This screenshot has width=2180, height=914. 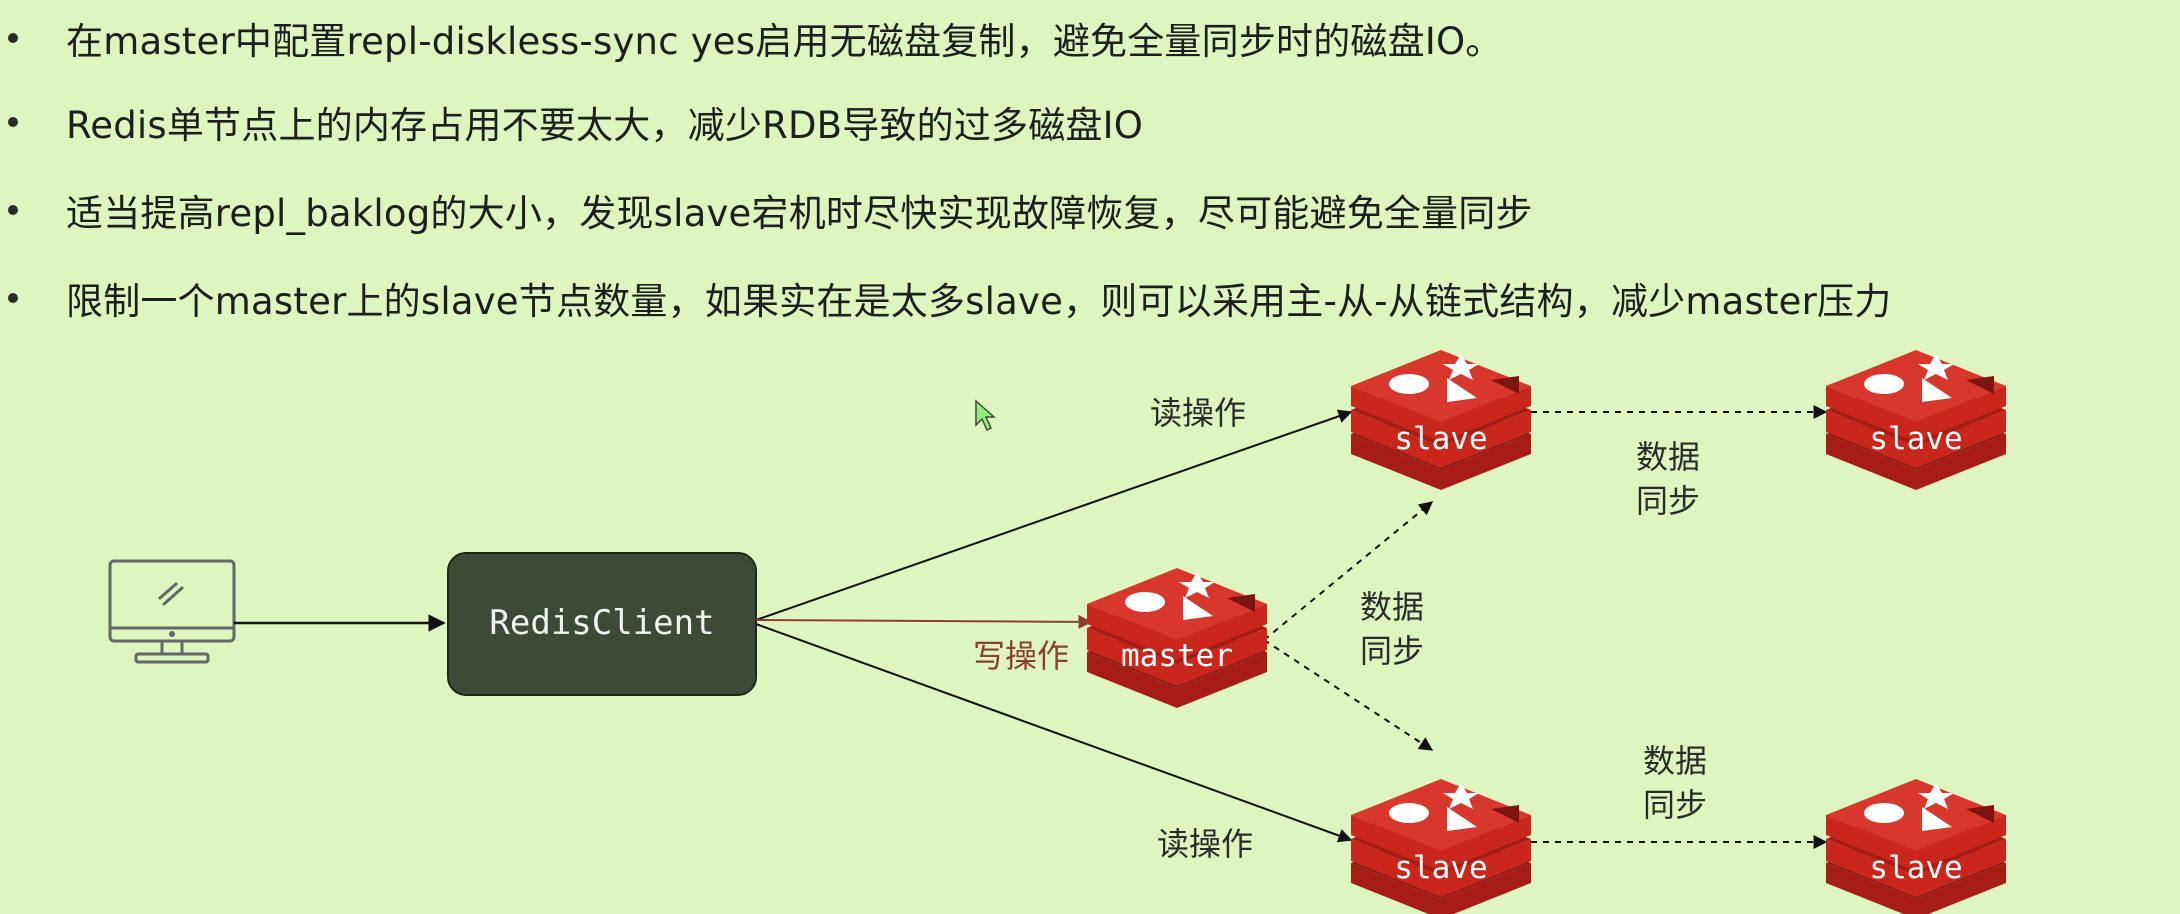 I want to click on write-label: 写操作, so click(x=1021, y=656).